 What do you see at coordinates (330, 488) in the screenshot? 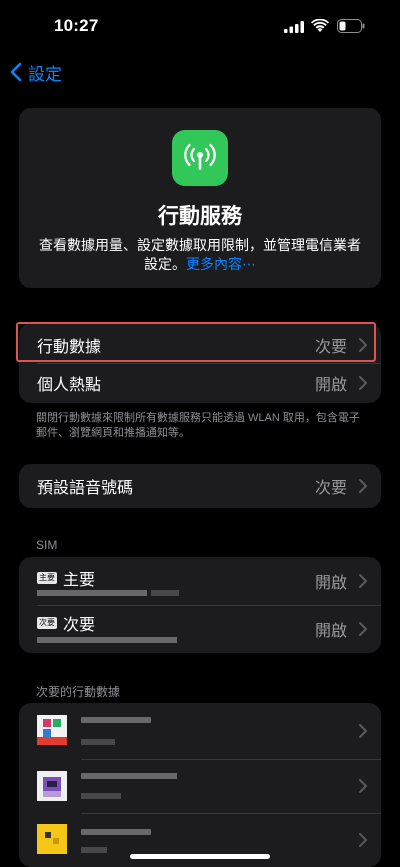
I see `default-voice-line-value: 次要` at bounding box center [330, 488].